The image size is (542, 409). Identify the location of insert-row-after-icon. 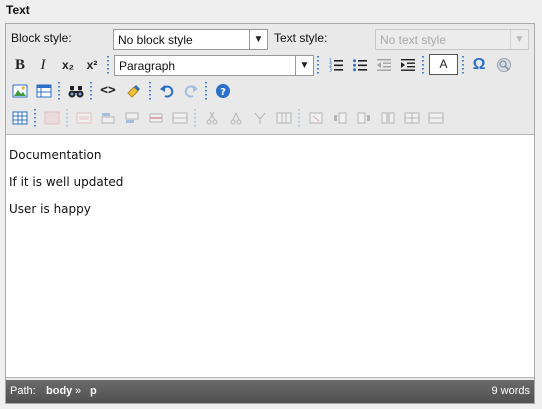
(132, 118).